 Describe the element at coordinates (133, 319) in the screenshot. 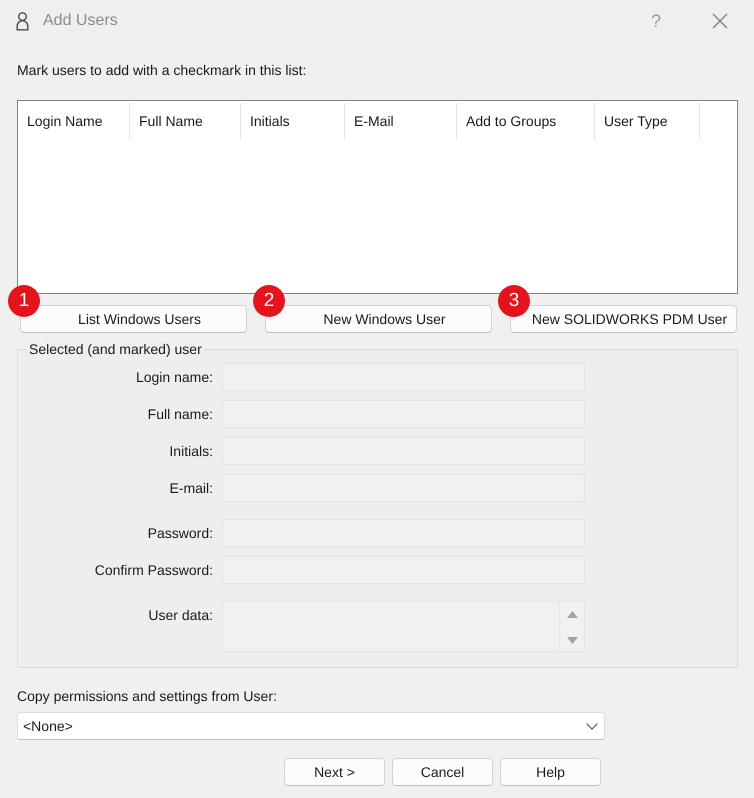

I see `list-users-button: List Windows Users` at that location.